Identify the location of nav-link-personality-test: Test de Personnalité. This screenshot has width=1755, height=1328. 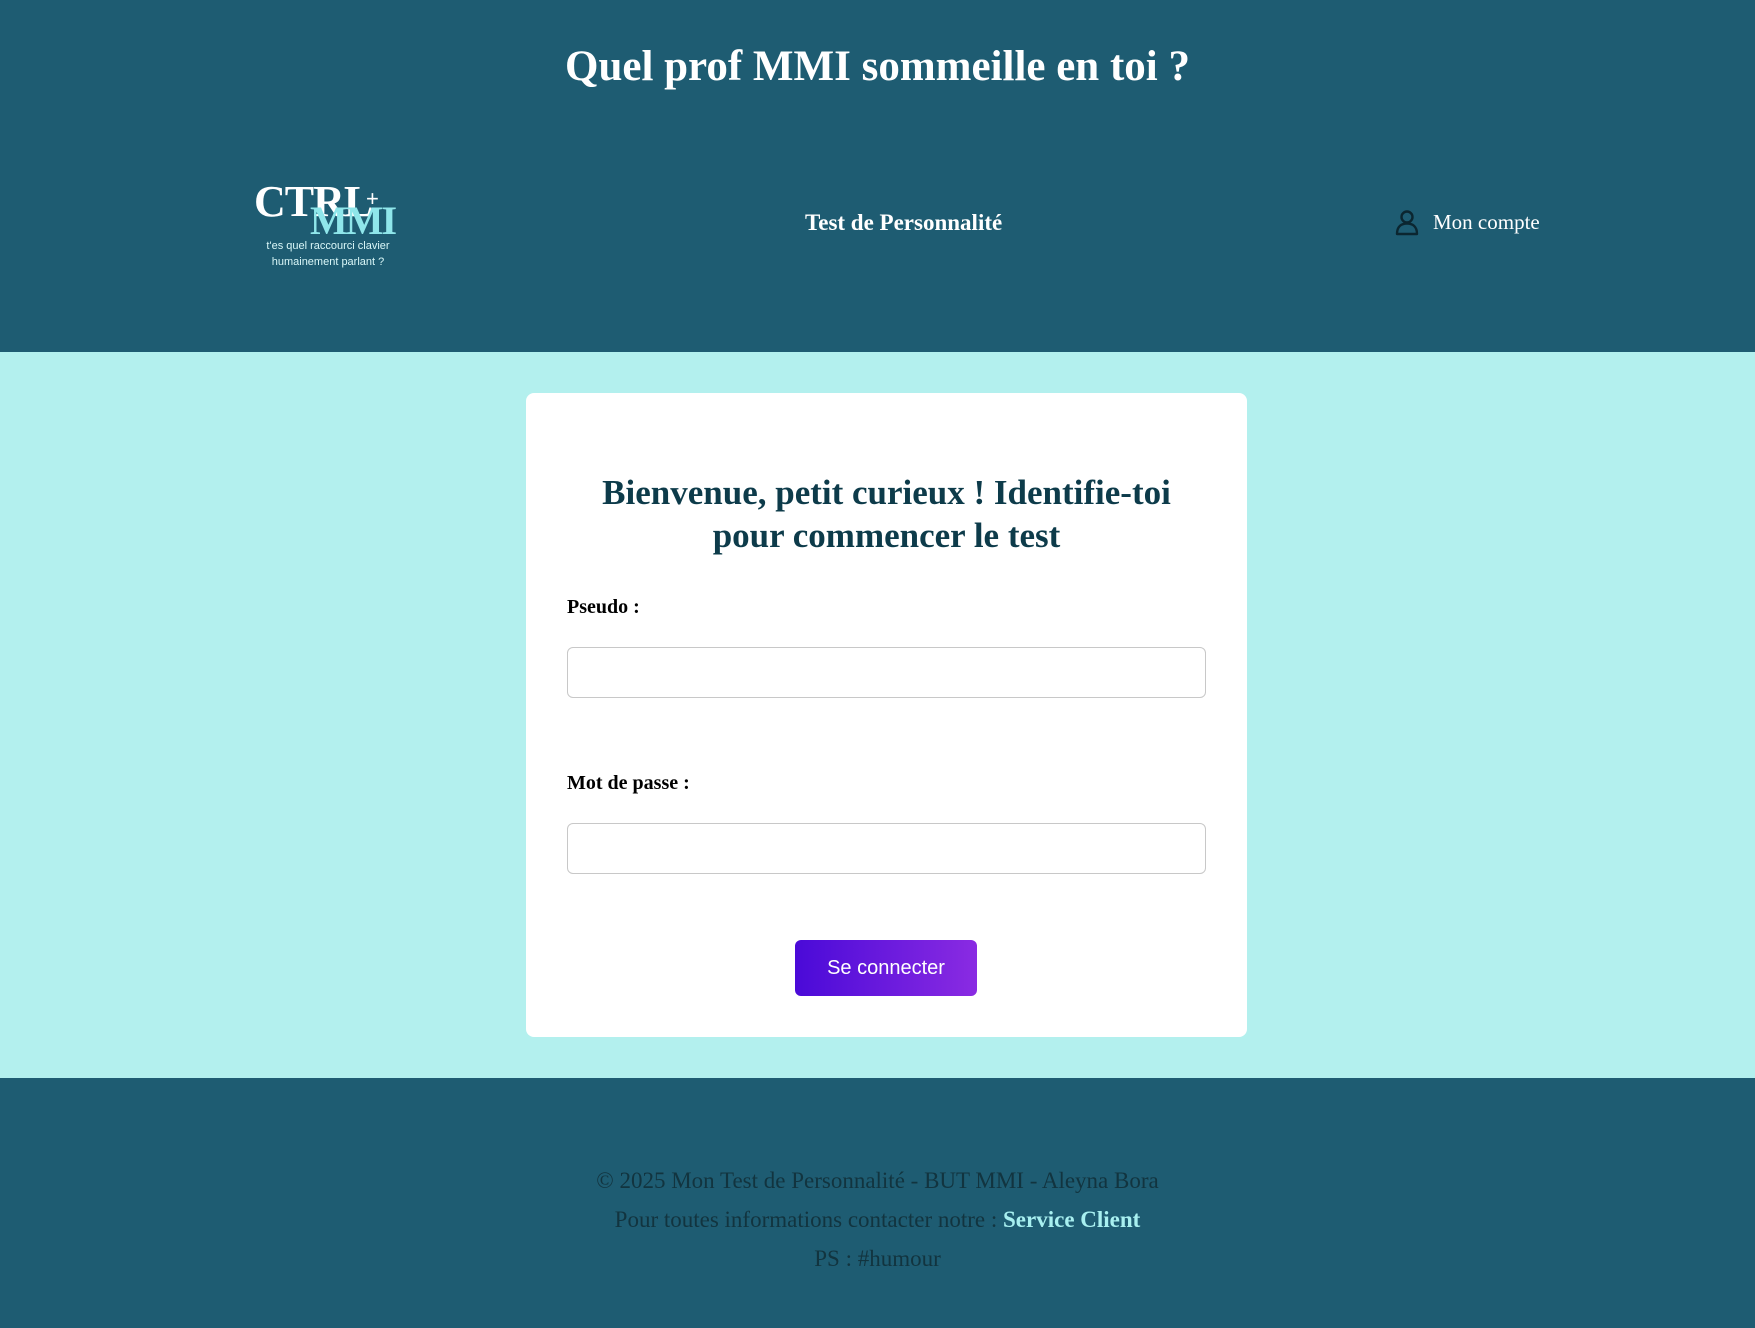
(903, 223).